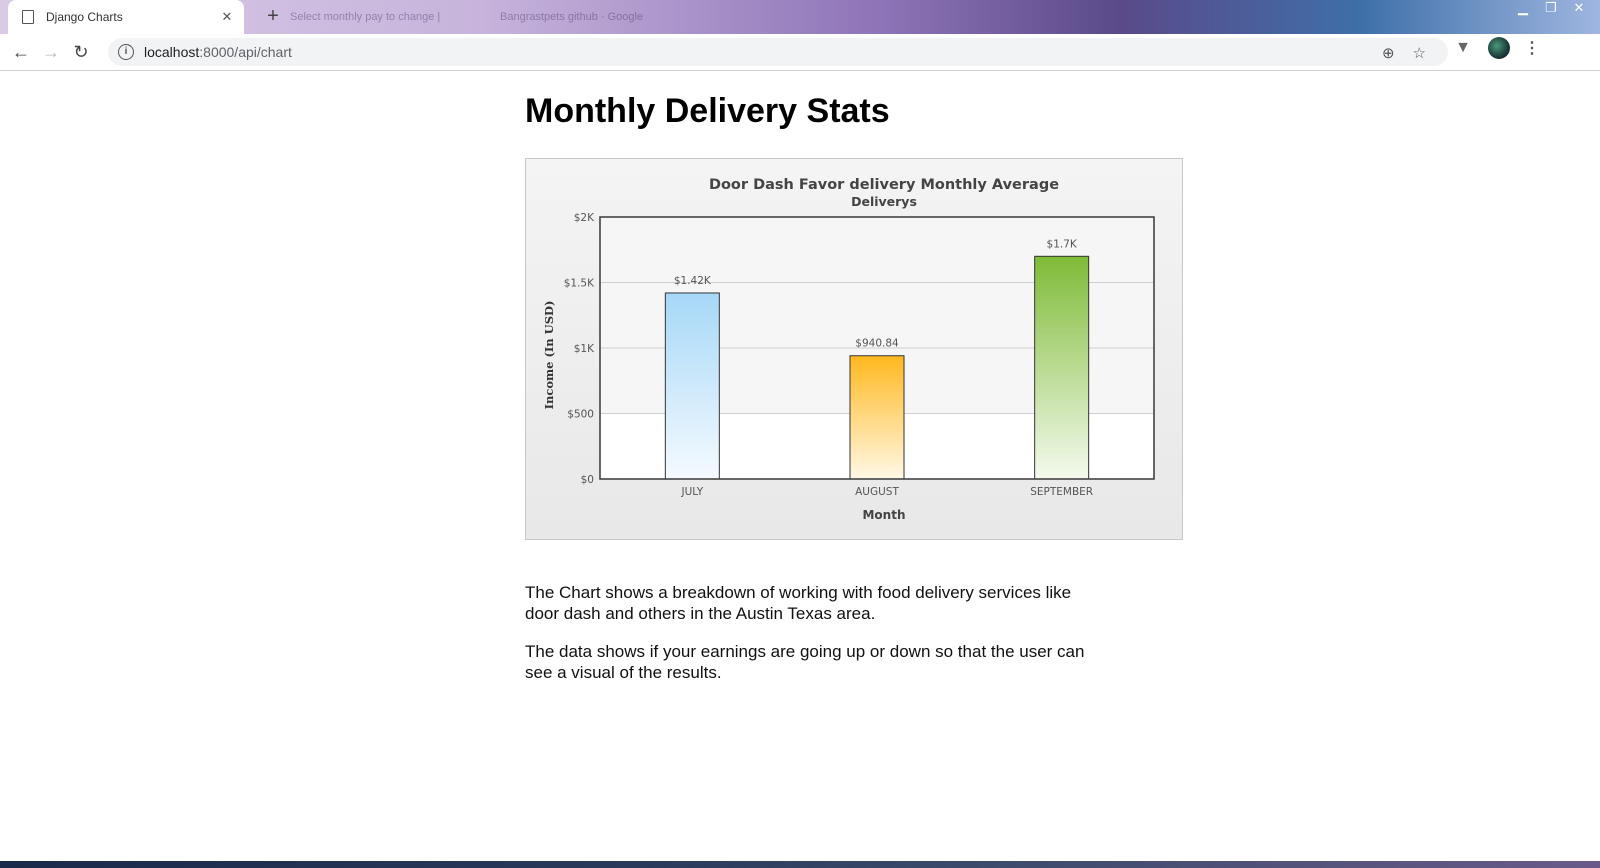 The width and height of the screenshot is (1600, 868). What do you see at coordinates (584, 349) in the screenshot?
I see `y-tick-label: $1K` at bounding box center [584, 349].